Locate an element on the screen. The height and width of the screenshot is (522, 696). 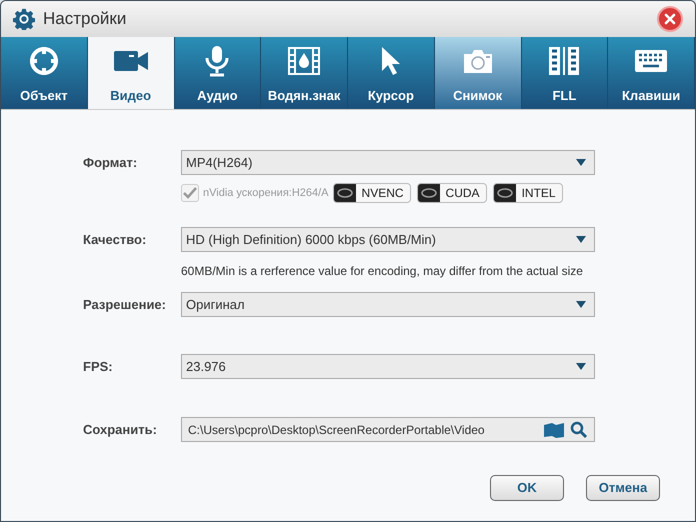
accelerator-badge: NVENC is located at coordinates (371, 193).